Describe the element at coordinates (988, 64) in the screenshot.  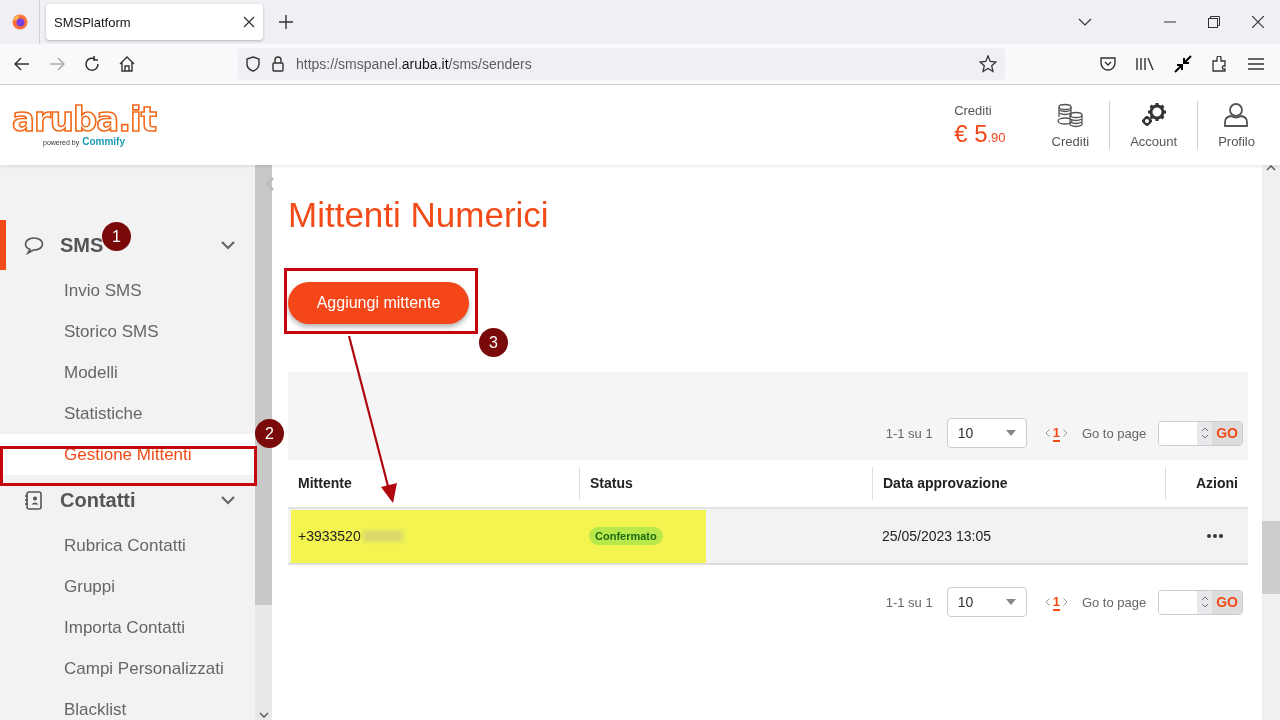
I see `star-icon` at that location.